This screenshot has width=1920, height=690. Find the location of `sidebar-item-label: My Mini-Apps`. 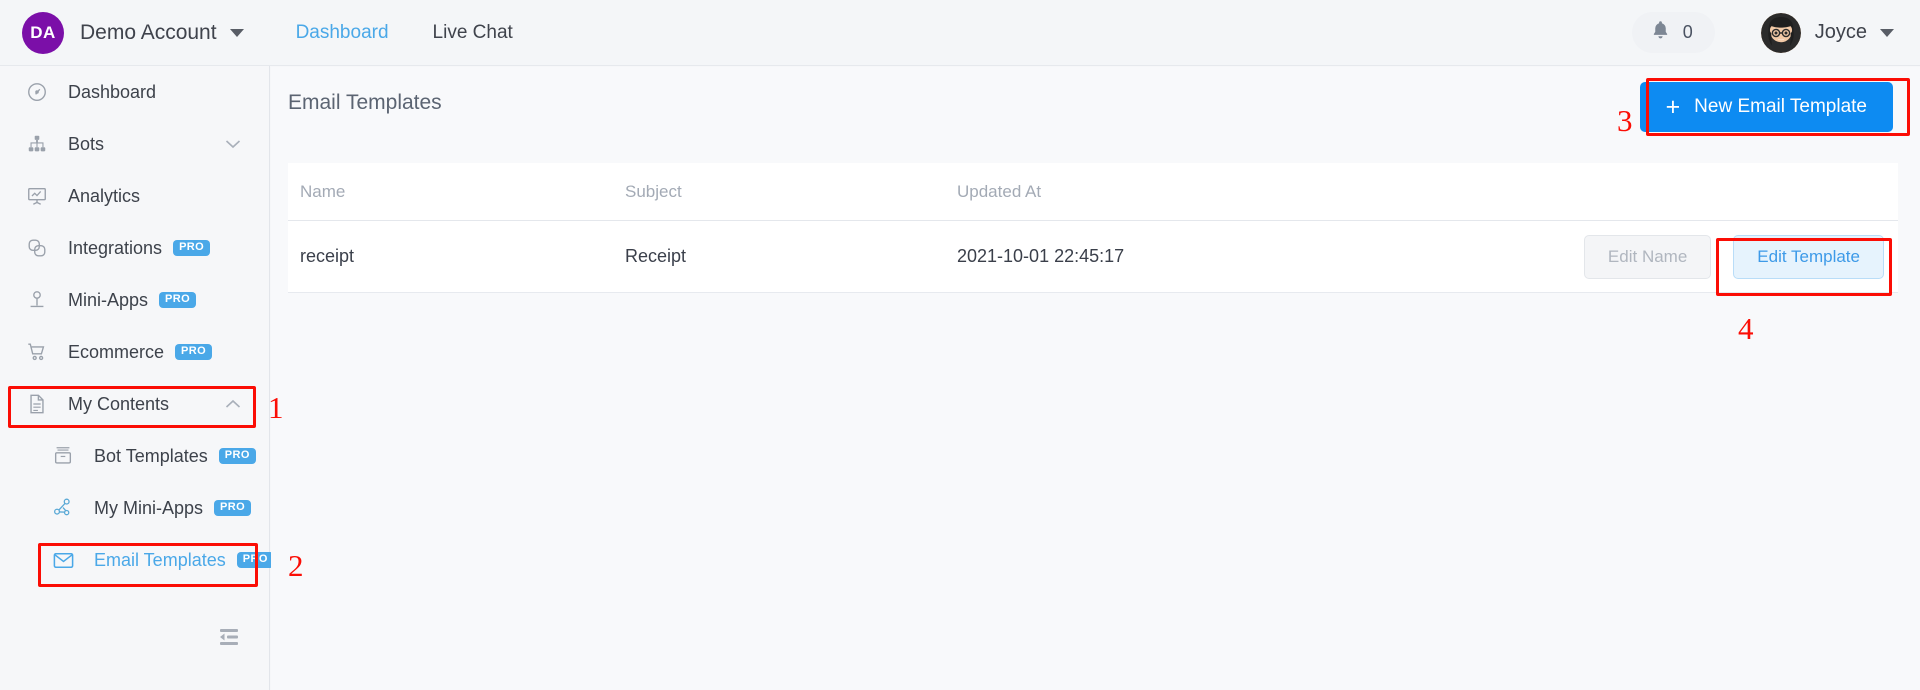

sidebar-item-label: My Mini-Apps is located at coordinates (149, 507).